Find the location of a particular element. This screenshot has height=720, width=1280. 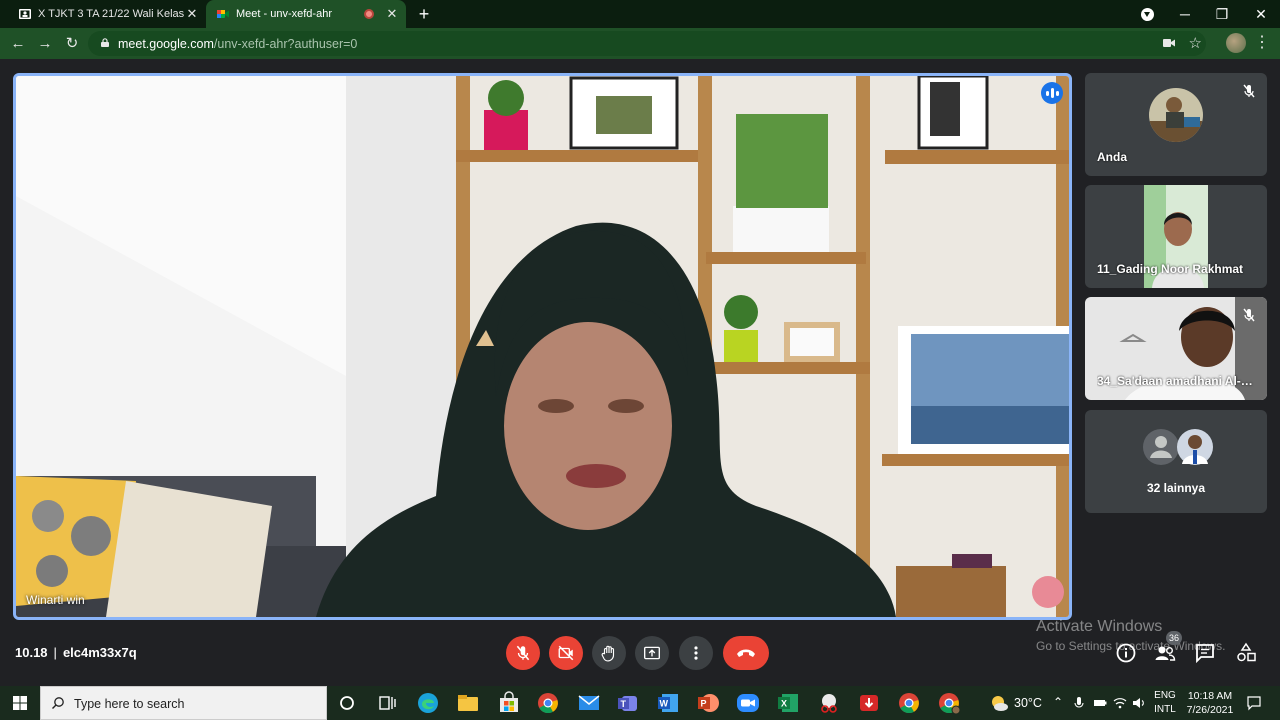

svg-text: T is located at coordinates (624, 704).